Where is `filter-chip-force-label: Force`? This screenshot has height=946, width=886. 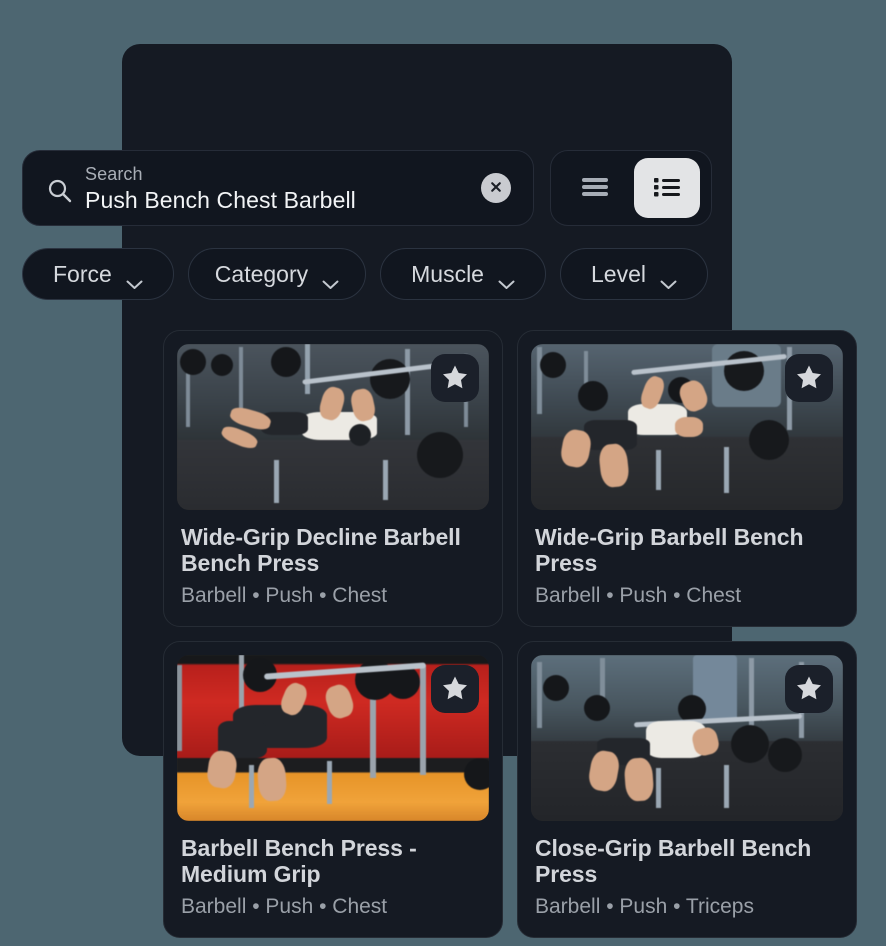 filter-chip-force-label: Force is located at coordinates (82, 273).